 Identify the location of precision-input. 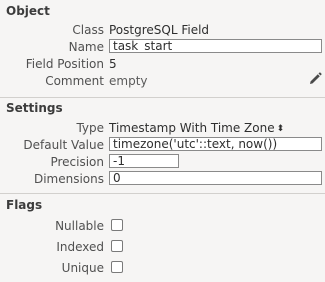
(144, 161).